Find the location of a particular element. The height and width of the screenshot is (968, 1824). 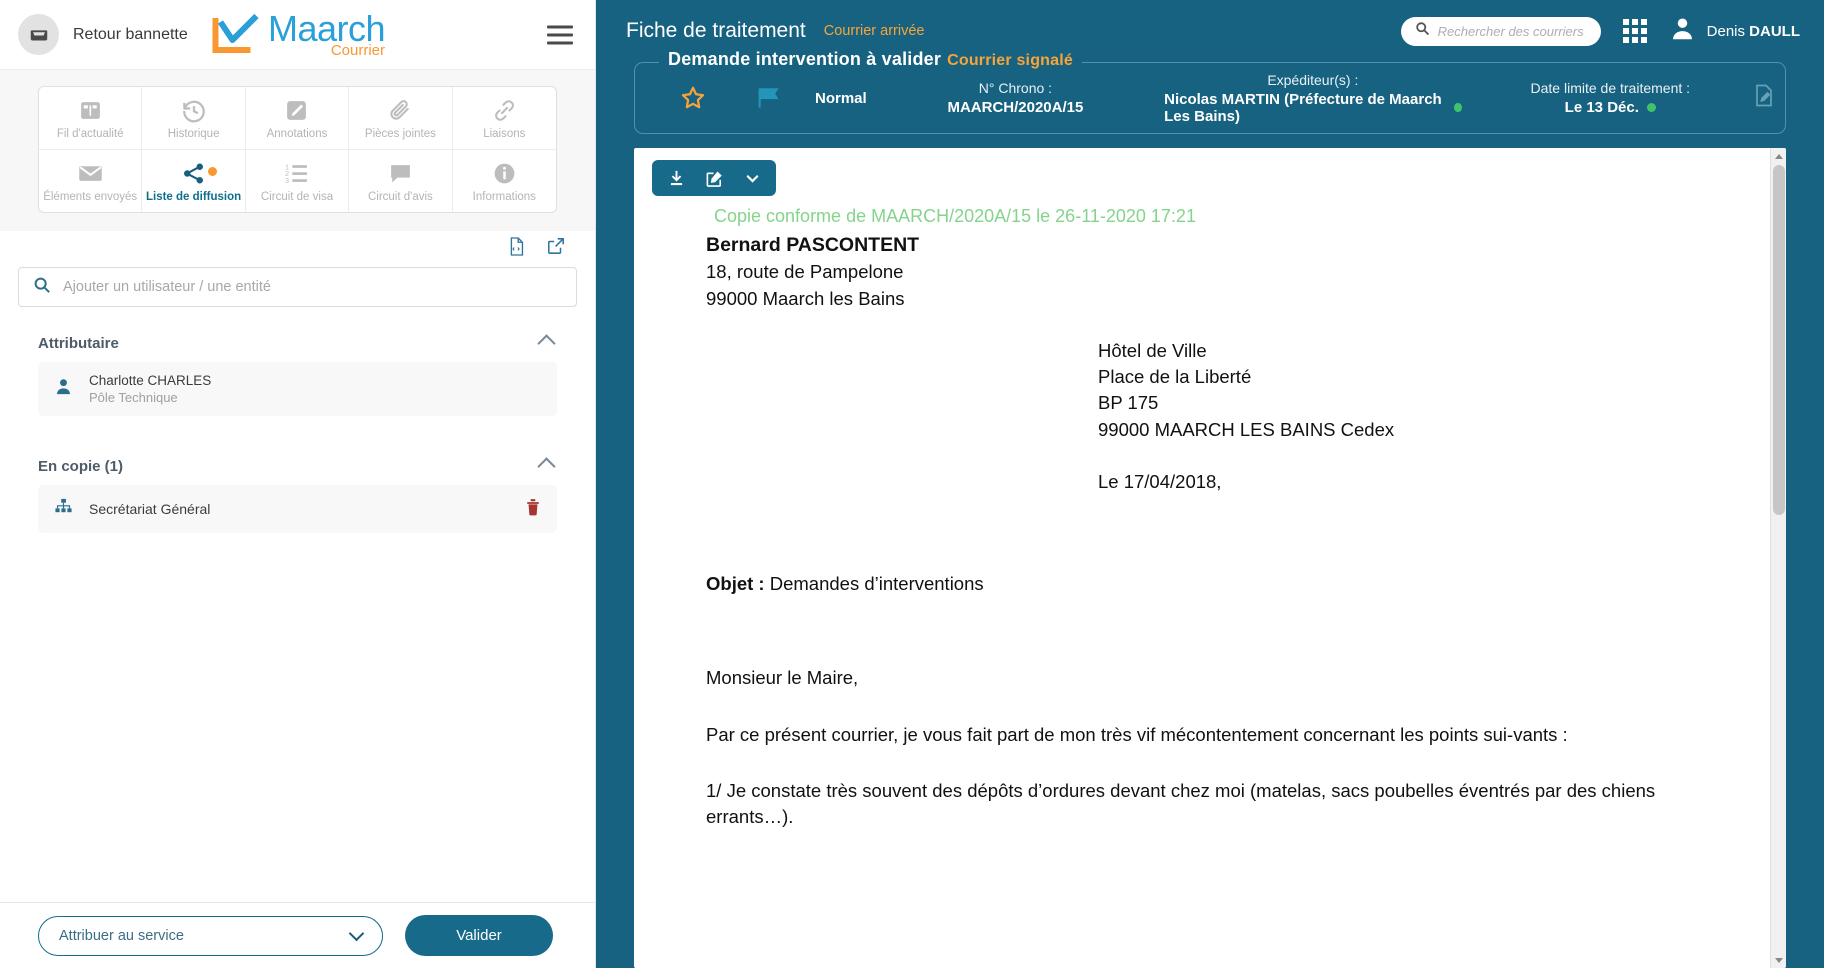

viewer-scrollbar is located at coordinates (1778, 558).